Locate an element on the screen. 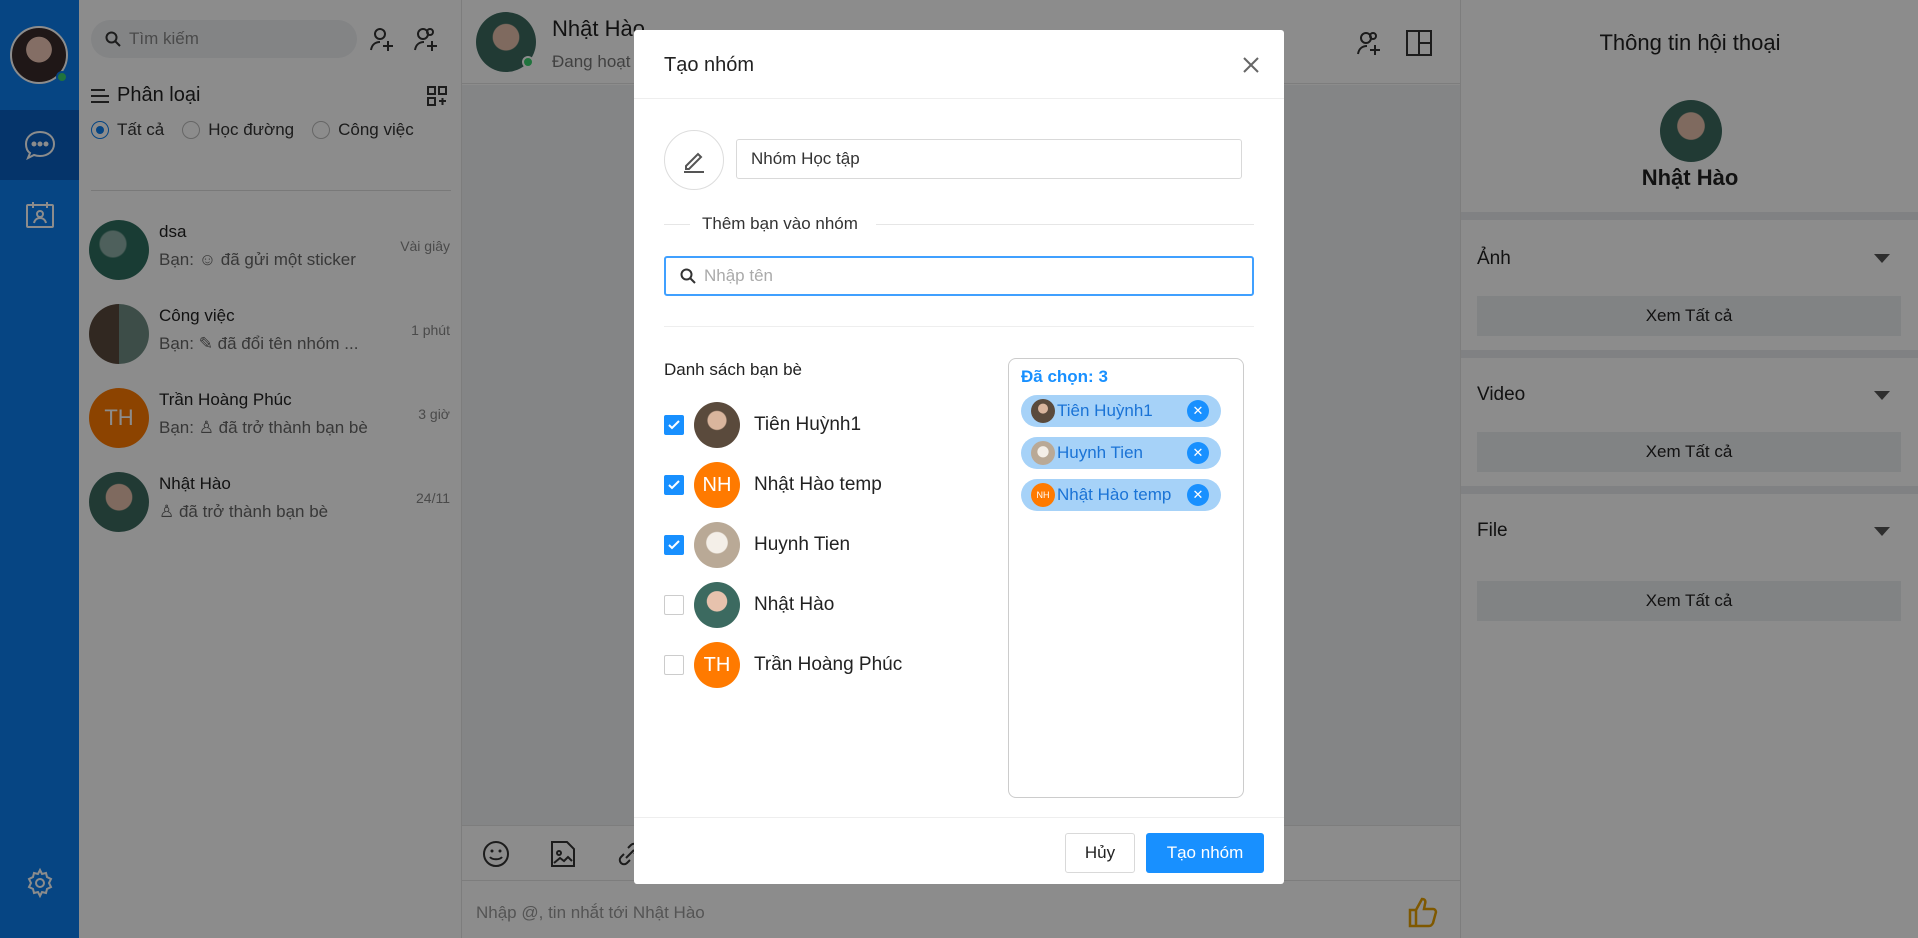  selected-chip: NH Nhật Hào temp ✕ is located at coordinates (1121, 495).